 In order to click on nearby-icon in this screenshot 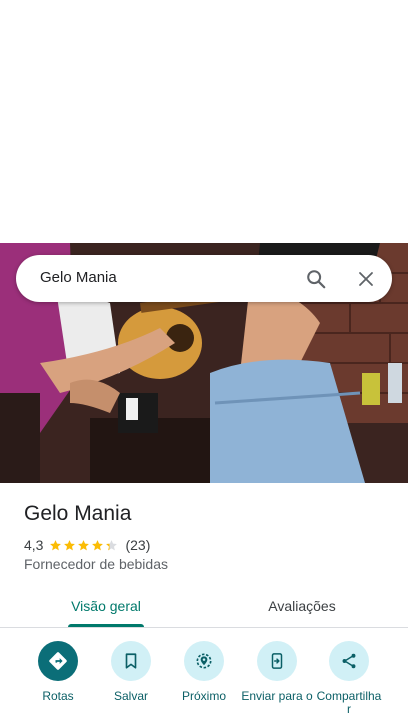, I will do `click(204, 661)`.